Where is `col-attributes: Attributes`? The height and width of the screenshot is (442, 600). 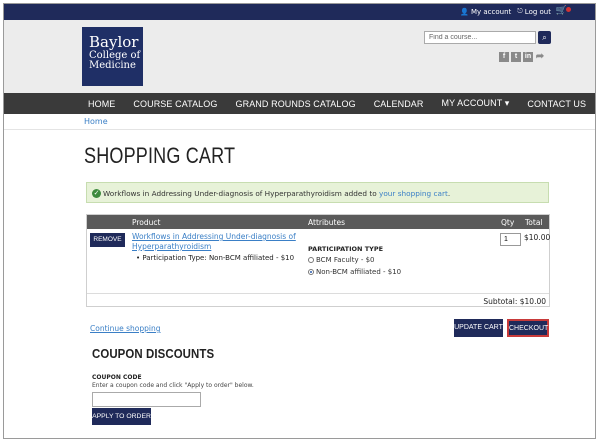 col-attributes: Attributes is located at coordinates (327, 222).